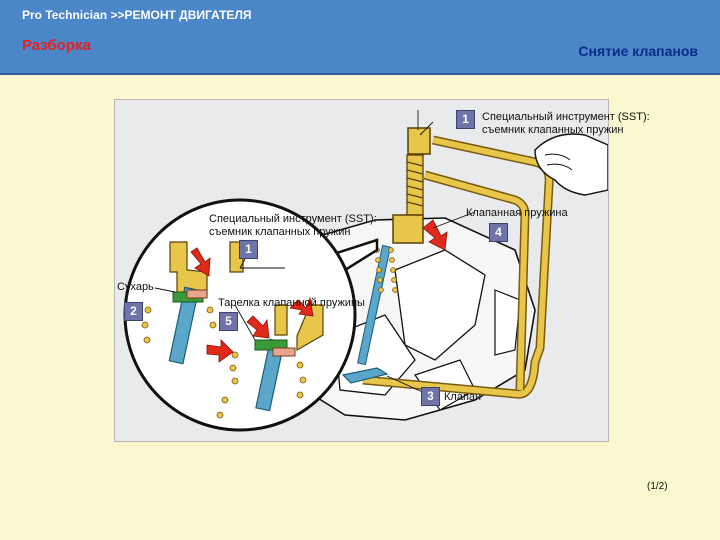 The height and width of the screenshot is (540, 720). What do you see at coordinates (135, 287) in the screenshot?
I see `label-keepers: Сухарь` at bounding box center [135, 287].